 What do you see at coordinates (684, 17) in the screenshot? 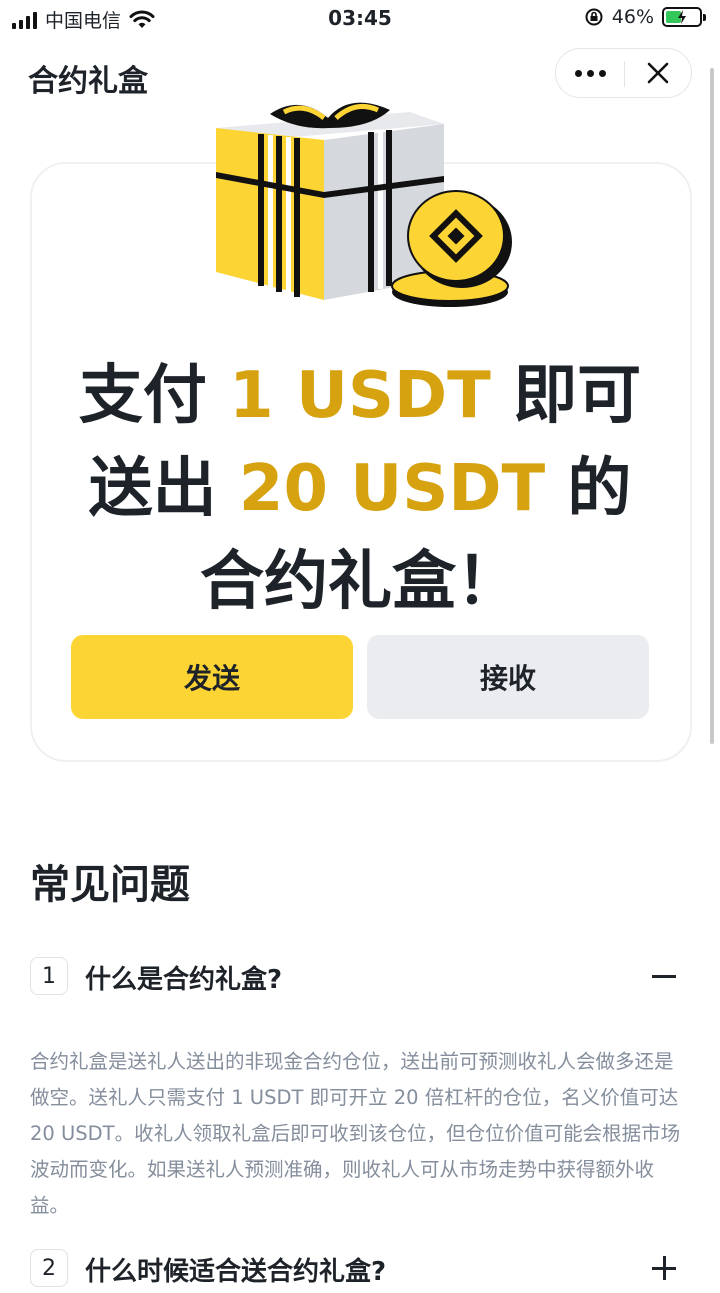
I see `battery-icon` at bounding box center [684, 17].